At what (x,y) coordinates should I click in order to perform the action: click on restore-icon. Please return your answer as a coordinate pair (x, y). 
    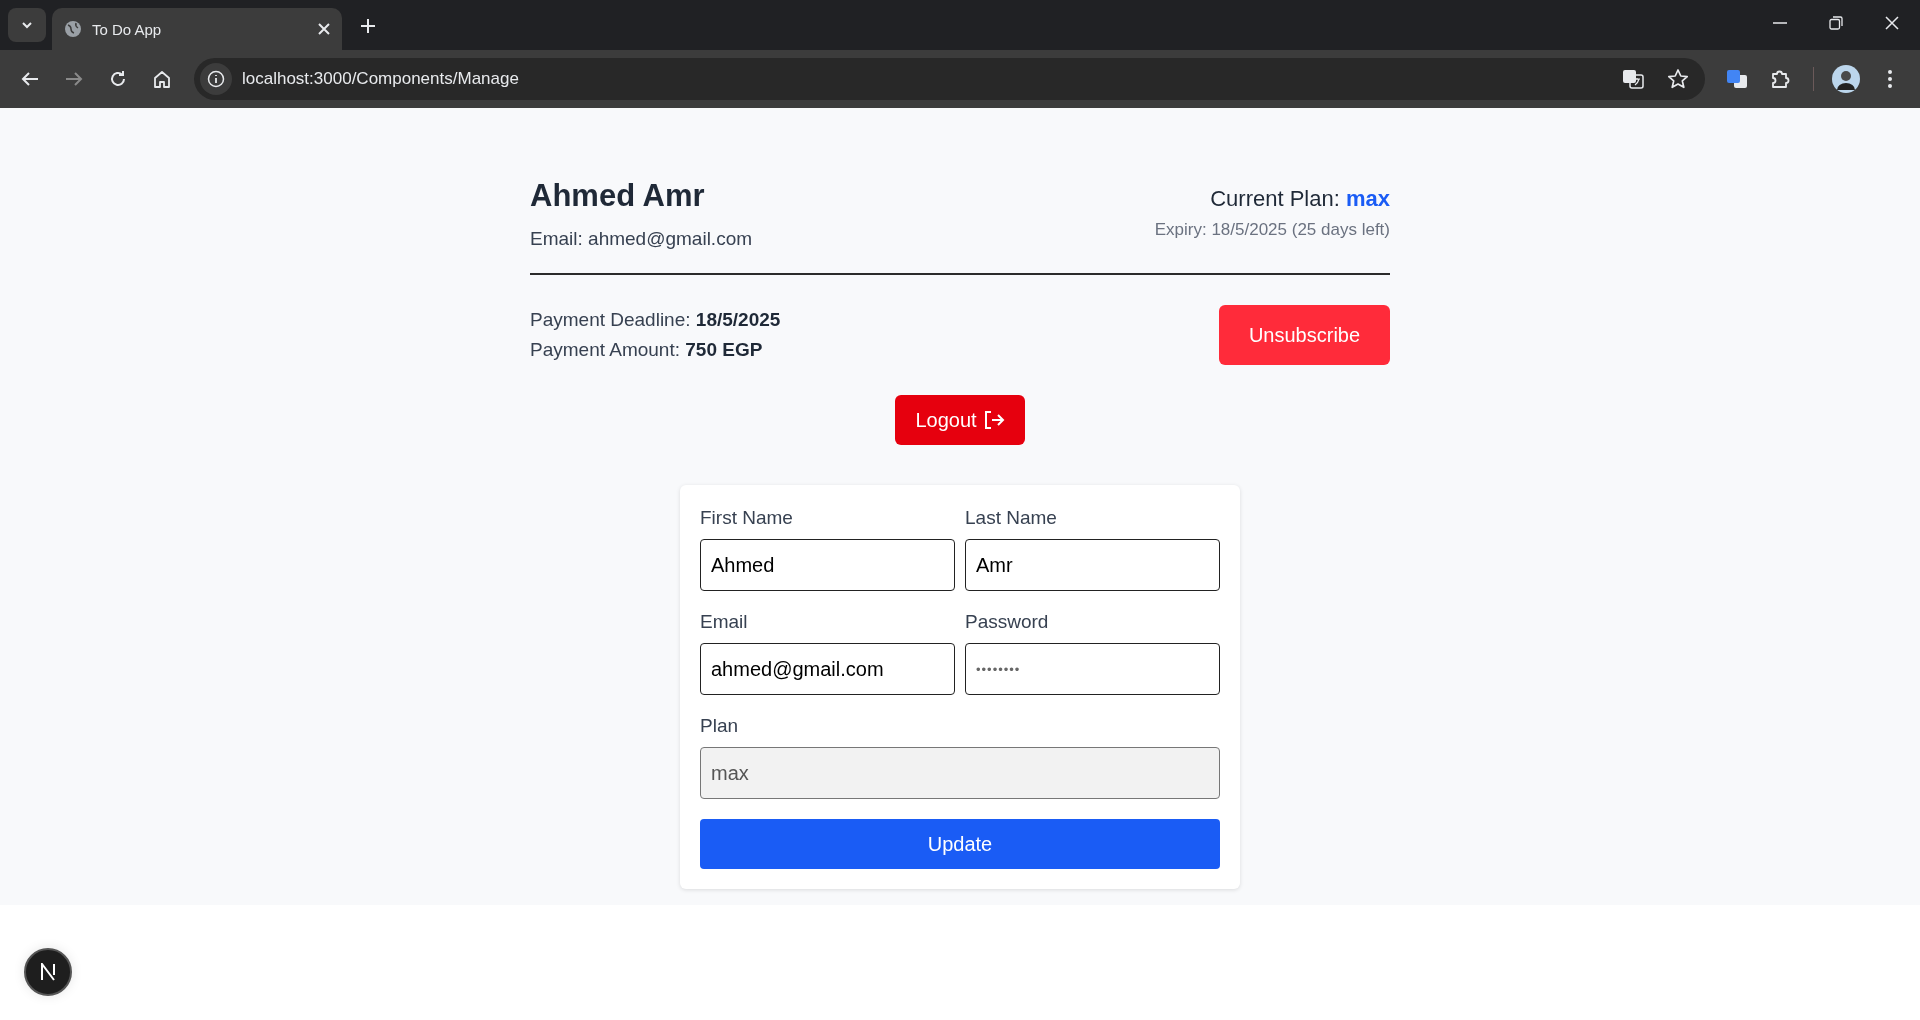
    Looking at the image, I should click on (1836, 23).